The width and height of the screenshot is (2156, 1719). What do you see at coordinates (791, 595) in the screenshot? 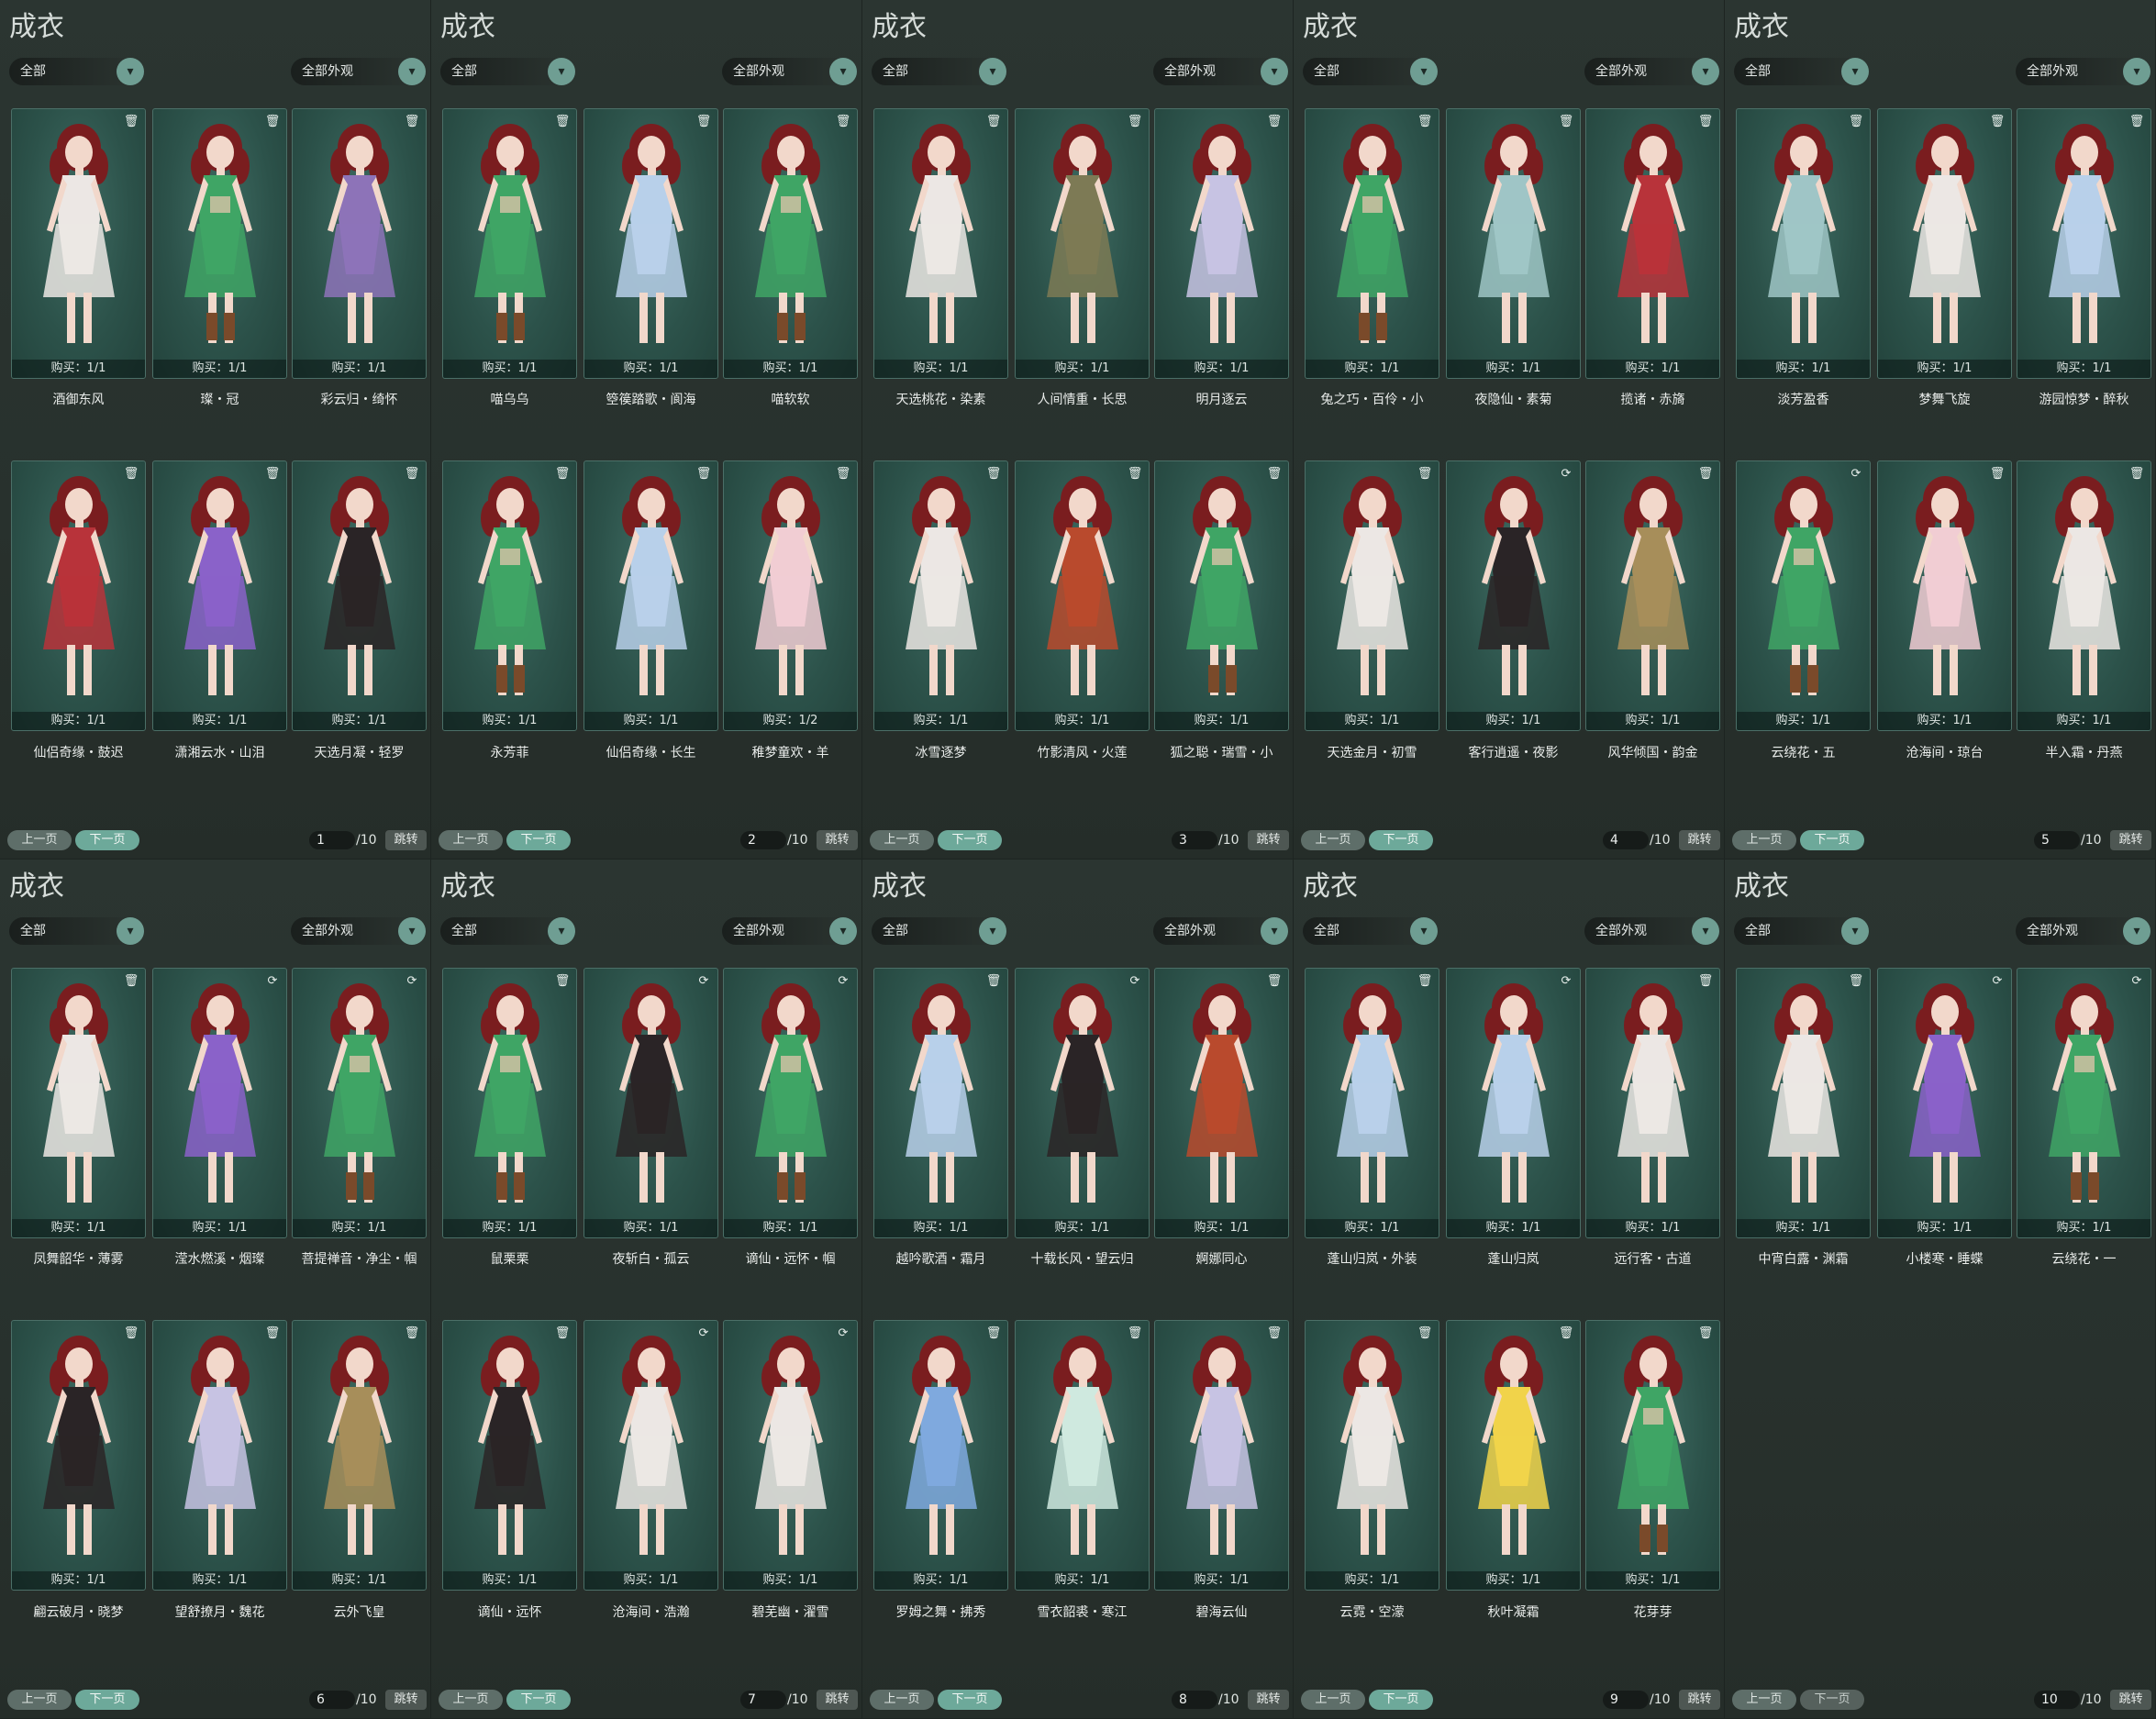
I see `outfit-card: 🗑 购买：1/2` at bounding box center [791, 595].